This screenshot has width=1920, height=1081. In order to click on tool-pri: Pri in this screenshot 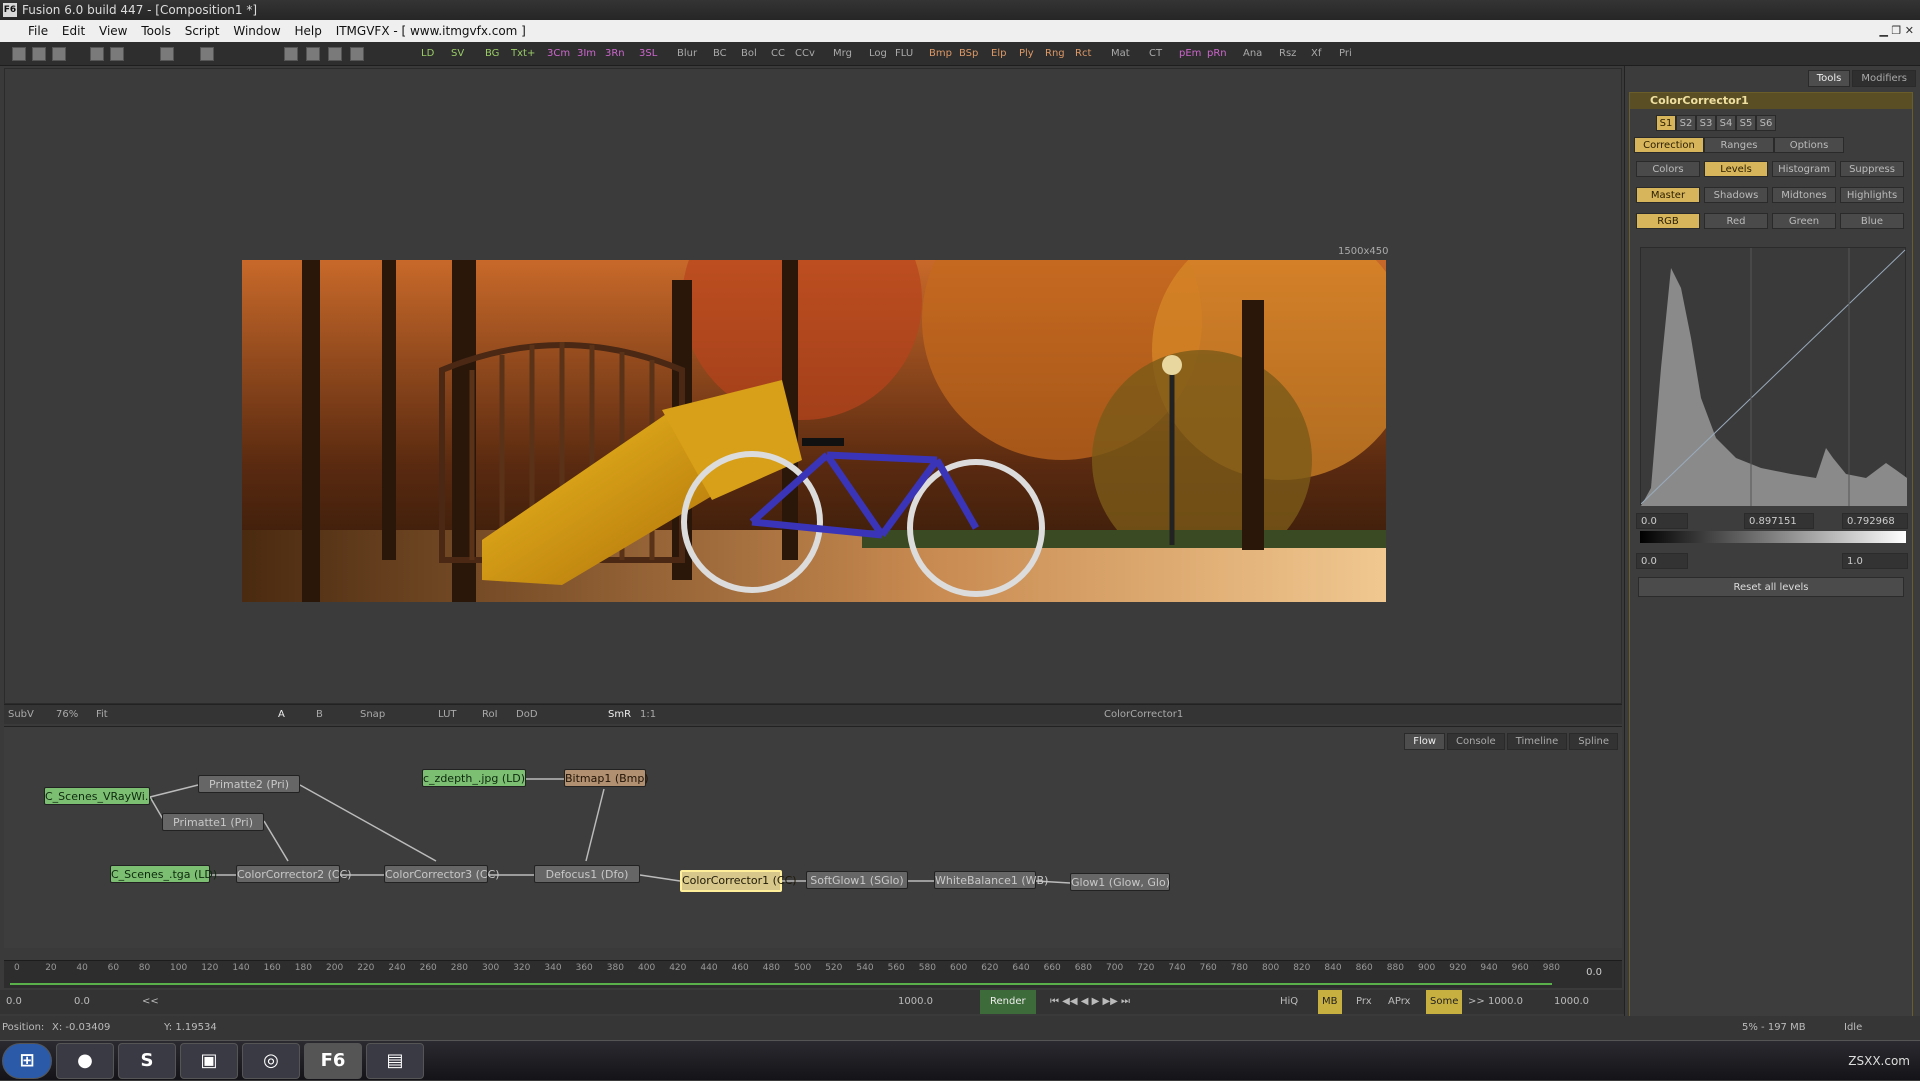, I will do `click(1345, 54)`.